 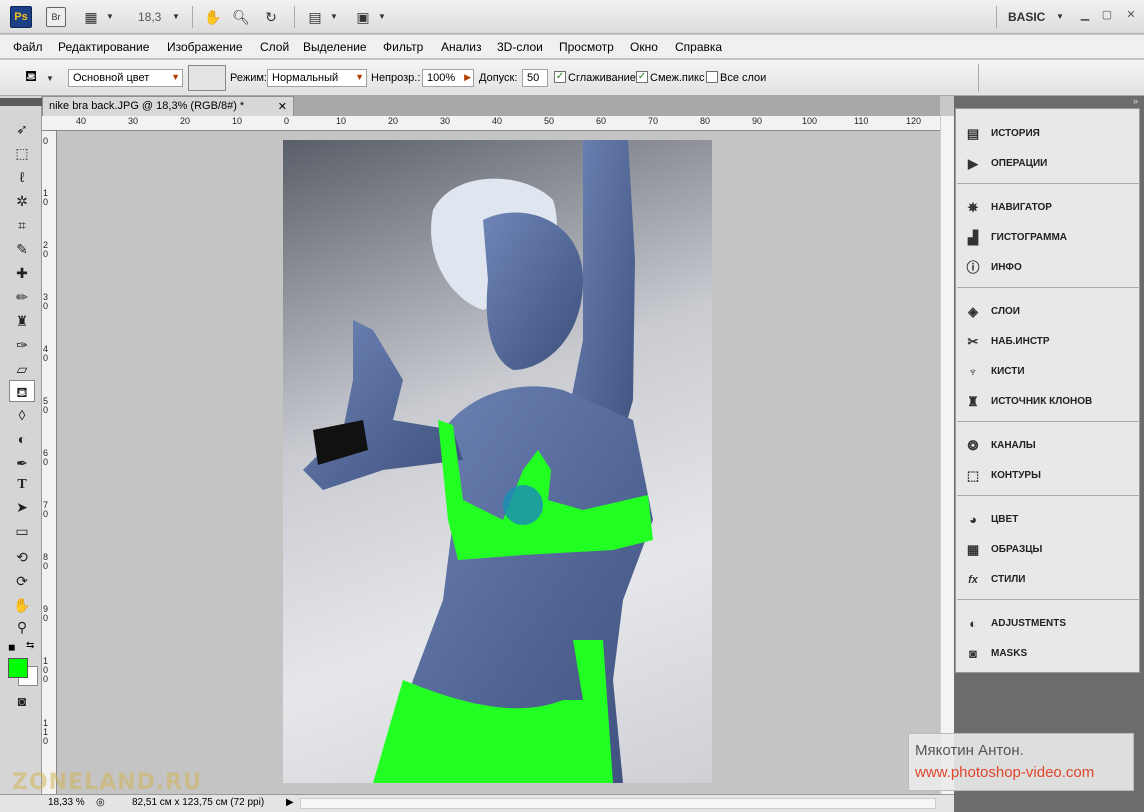 What do you see at coordinates (1049, 624) in the screenshot?
I see `panel-adjustments: ◐ ADJUSTMENTS` at bounding box center [1049, 624].